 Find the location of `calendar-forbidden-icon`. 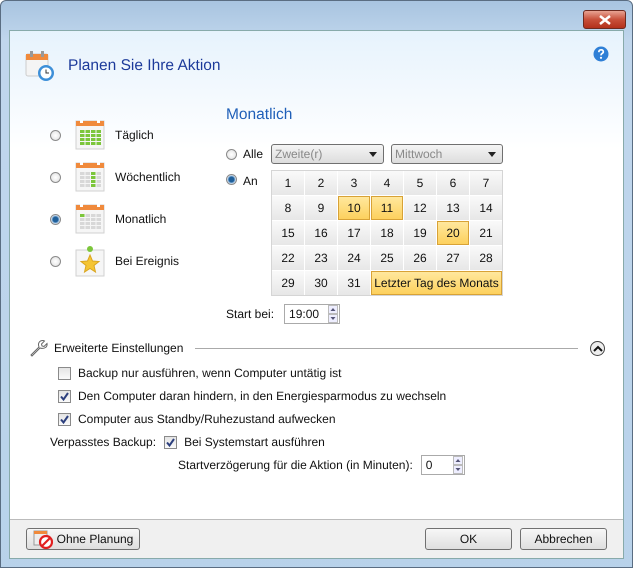

calendar-forbidden-icon is located at coordinates (42, 539).